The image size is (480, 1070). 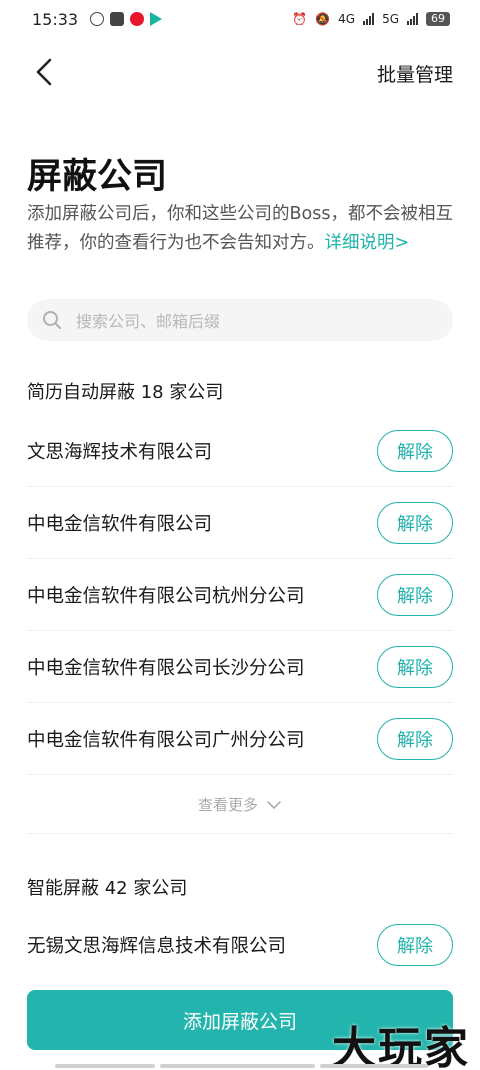 What do you see at coordinates (240, 320) in the screenshot?
I see `search-input: 搜索公司、邮箱后缀` at bounding box center [240, 320].